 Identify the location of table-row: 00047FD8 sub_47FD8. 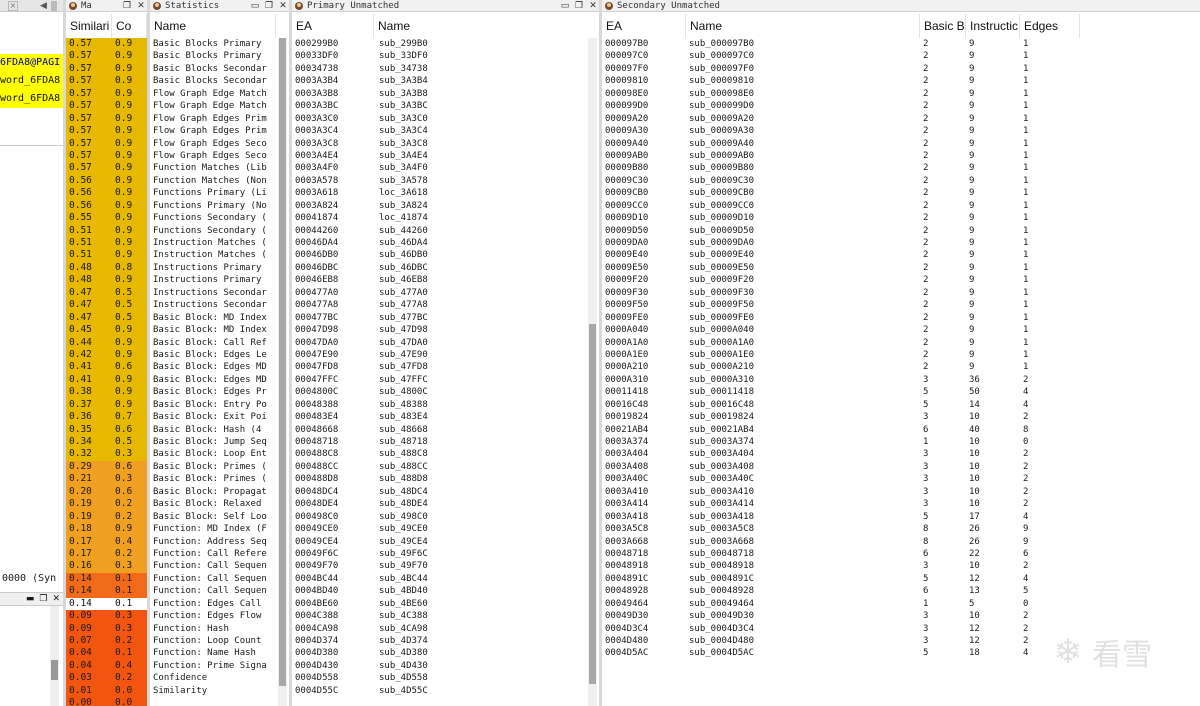
(439, 367).